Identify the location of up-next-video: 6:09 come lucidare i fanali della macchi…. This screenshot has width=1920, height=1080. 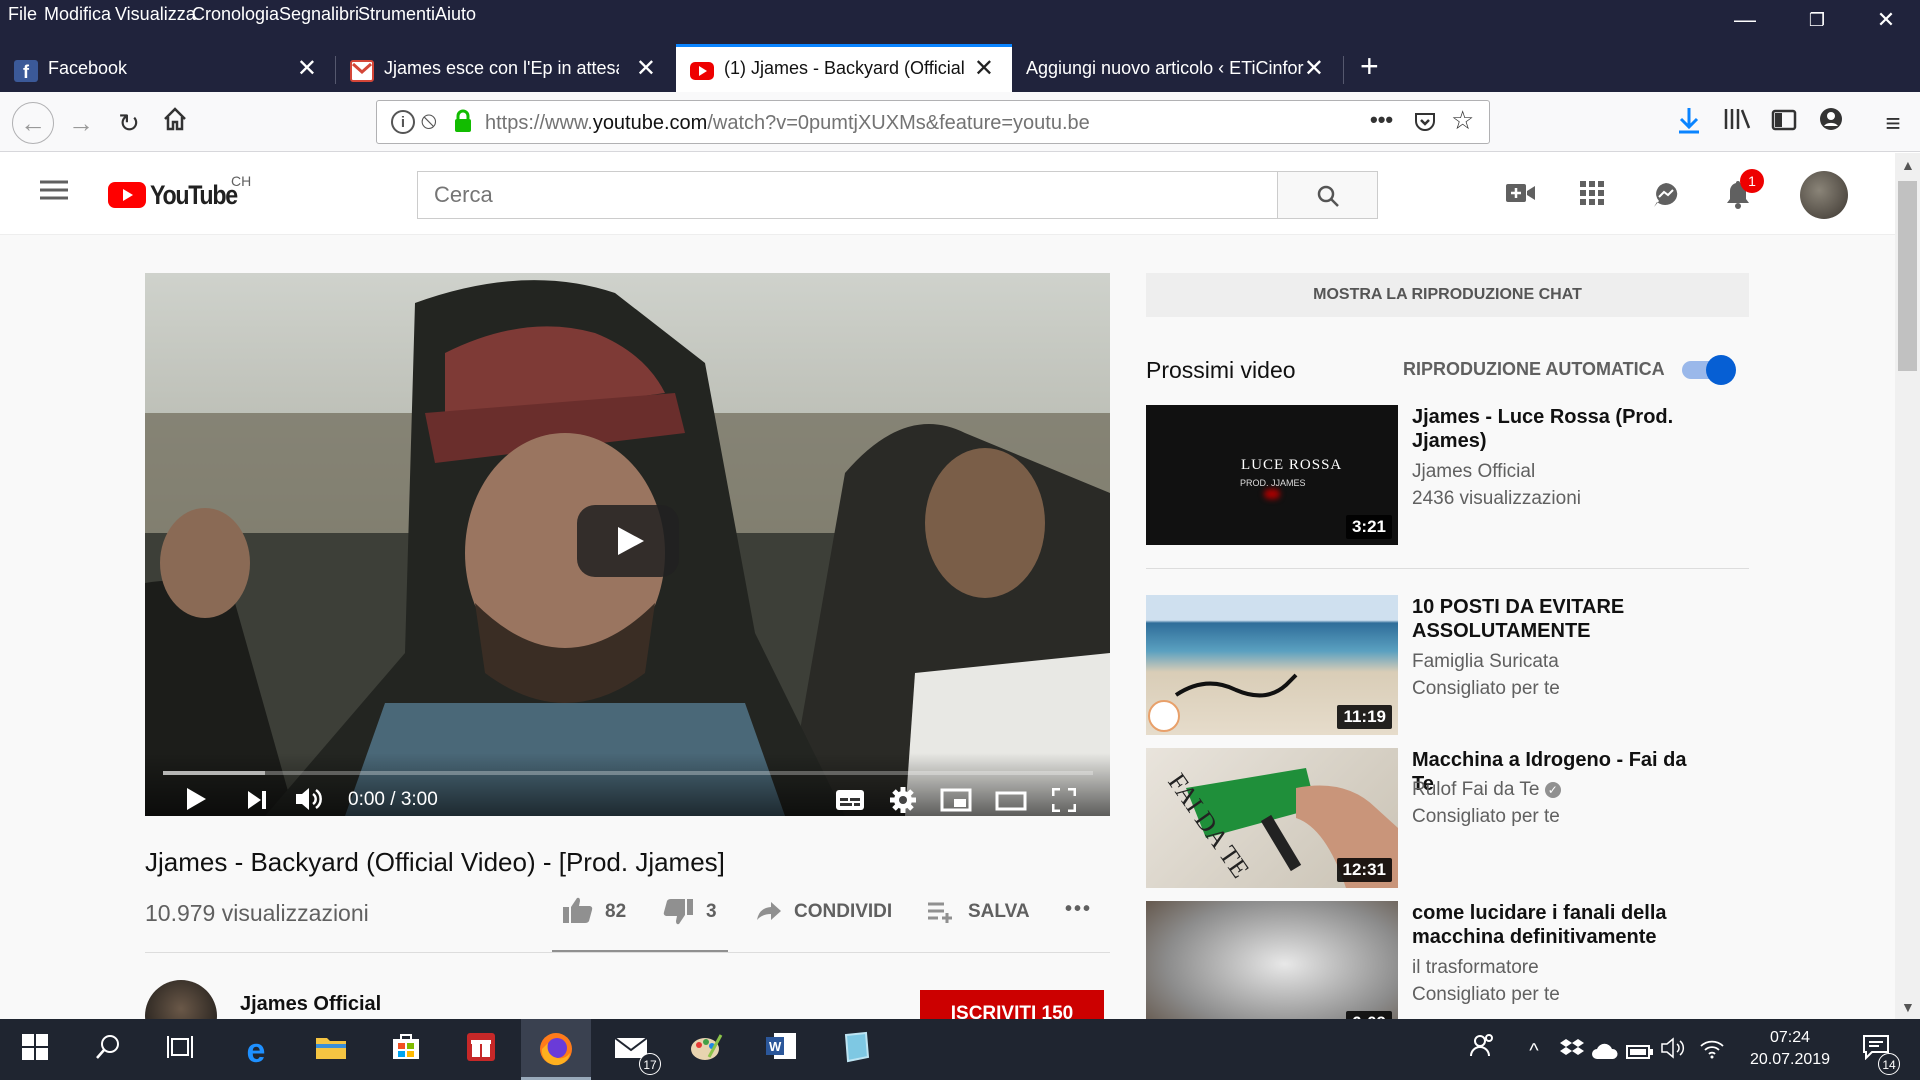
(1447, 960).